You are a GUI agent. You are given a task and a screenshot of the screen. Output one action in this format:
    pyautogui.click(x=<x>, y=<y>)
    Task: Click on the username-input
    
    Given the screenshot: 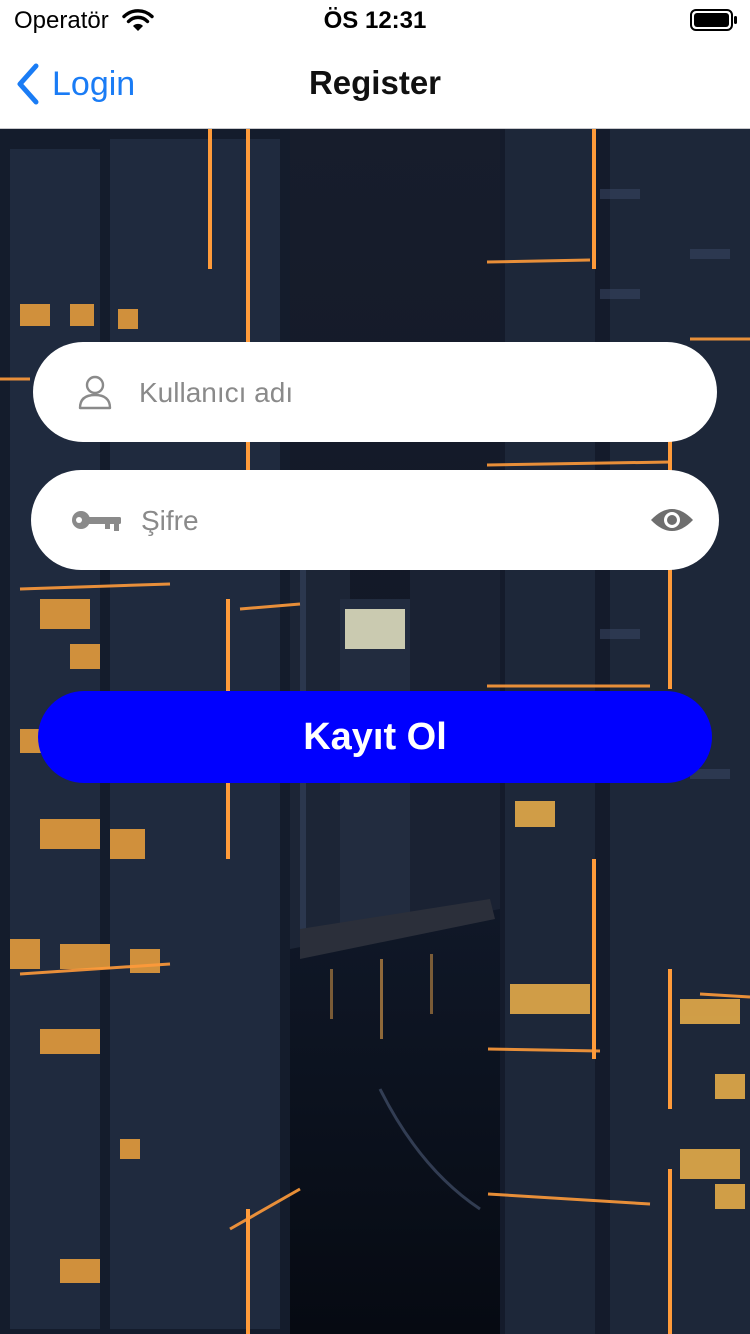 What is the action you would take?
    pyautogui.click(x=409, y=393)
    